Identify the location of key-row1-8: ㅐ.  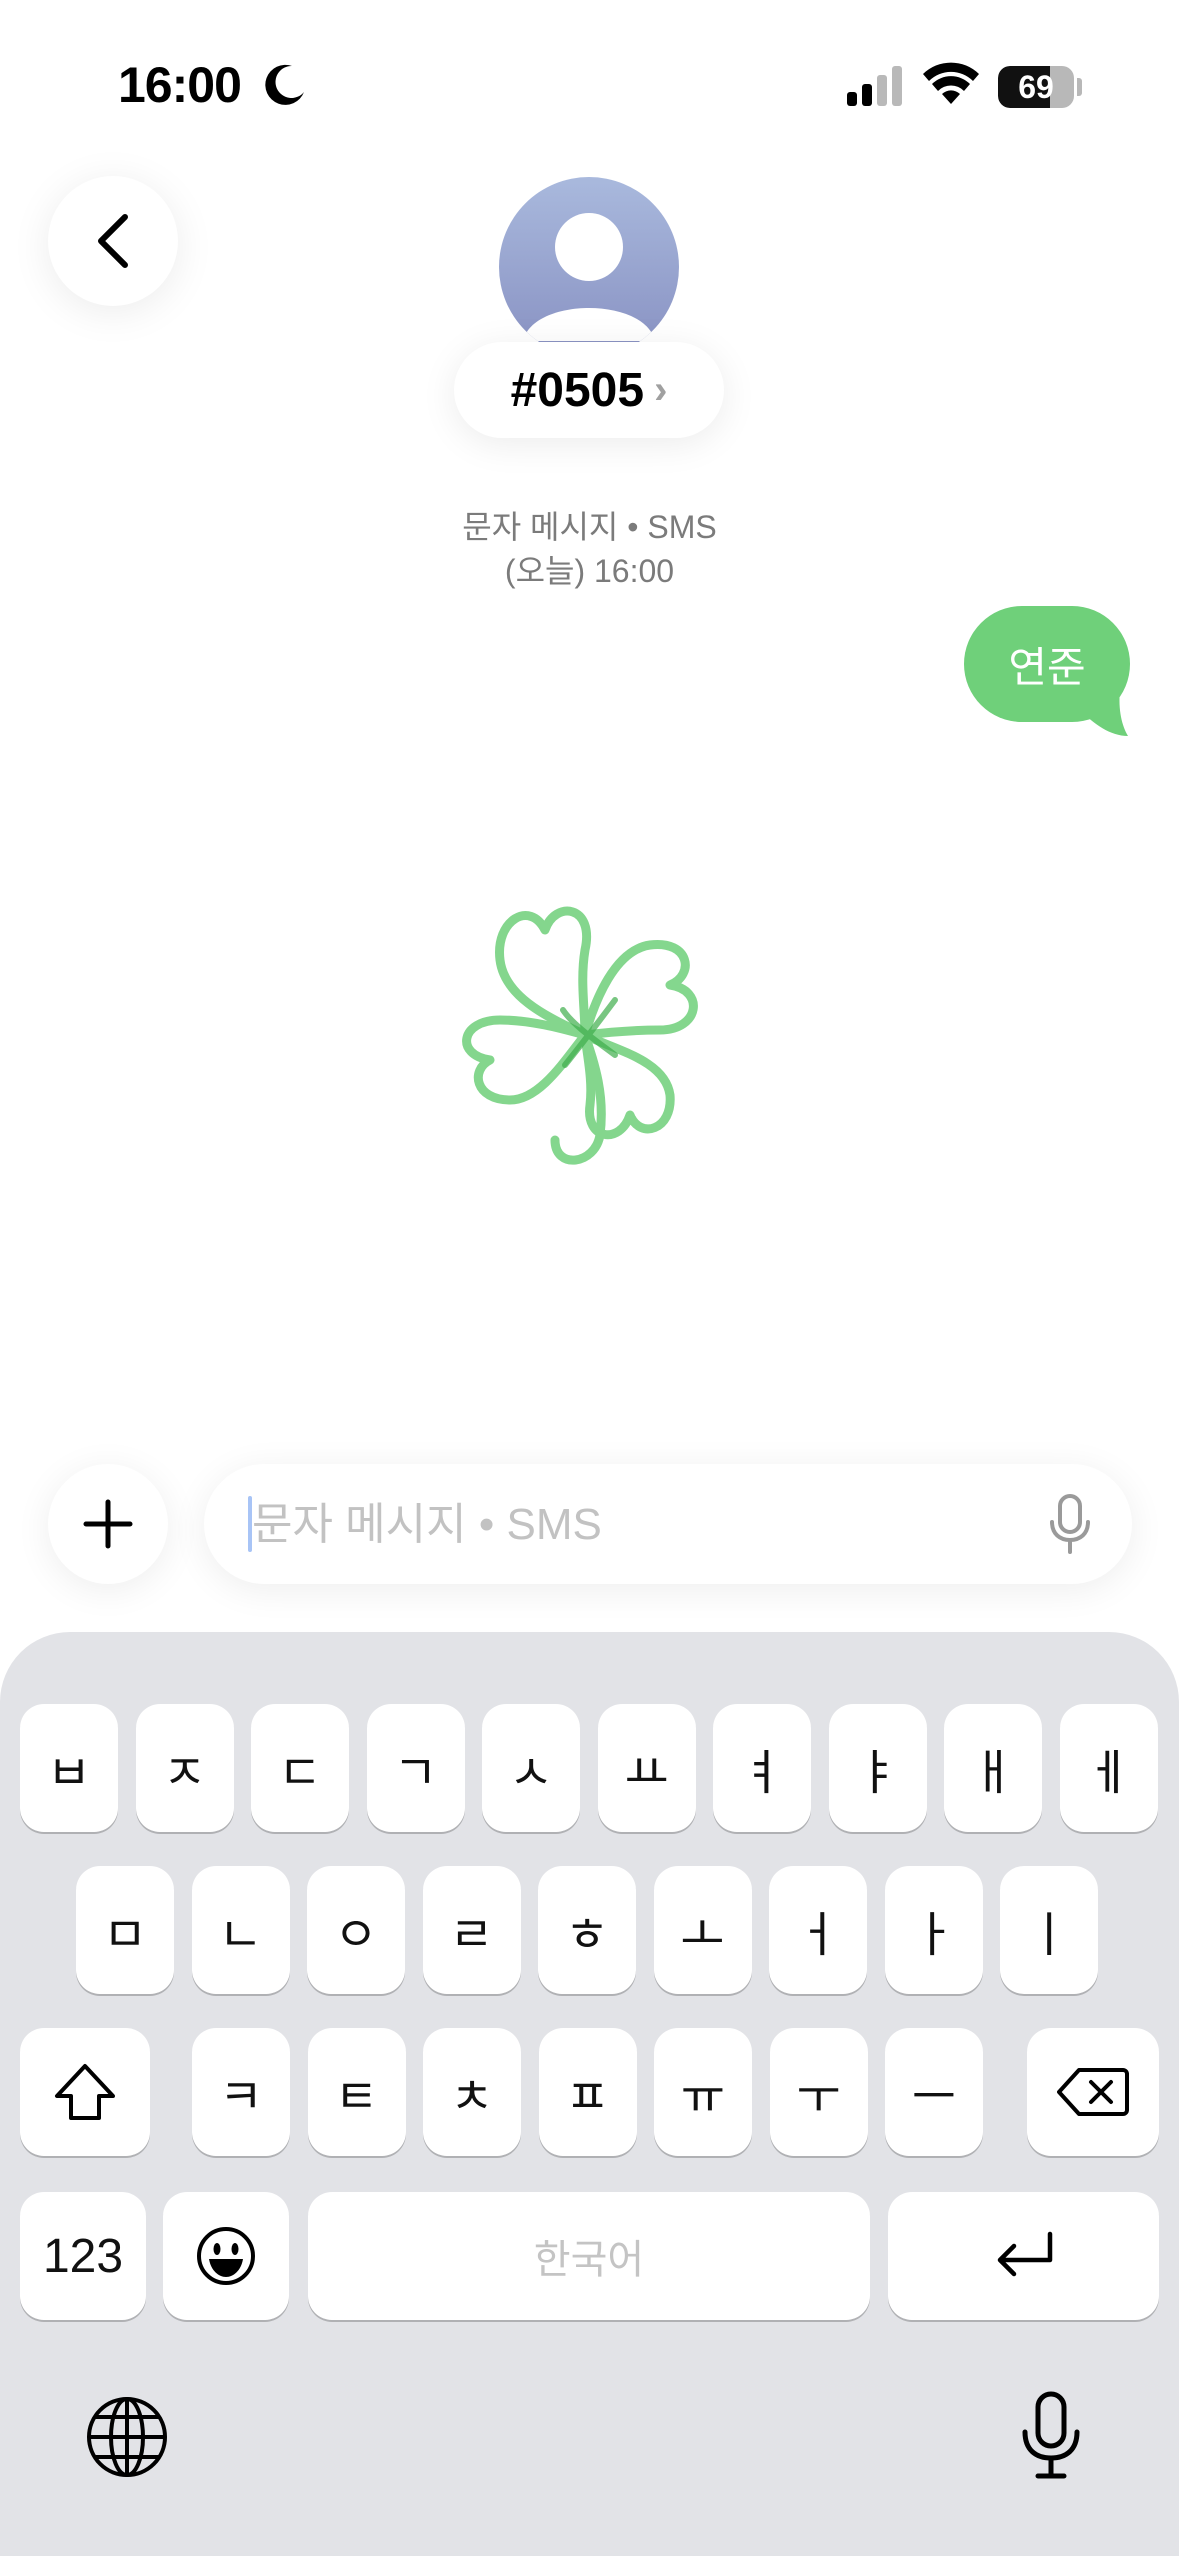
(993, 1768).